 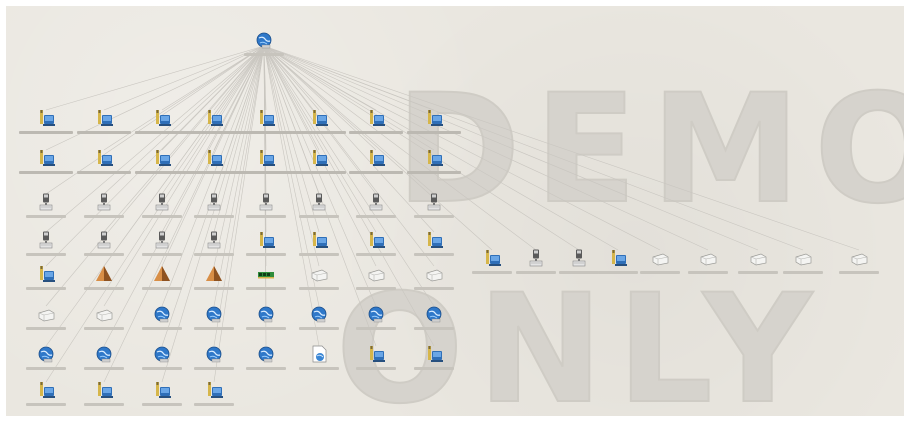 I want to click on topology-node-r3-c1, so click(x=104, y=246).